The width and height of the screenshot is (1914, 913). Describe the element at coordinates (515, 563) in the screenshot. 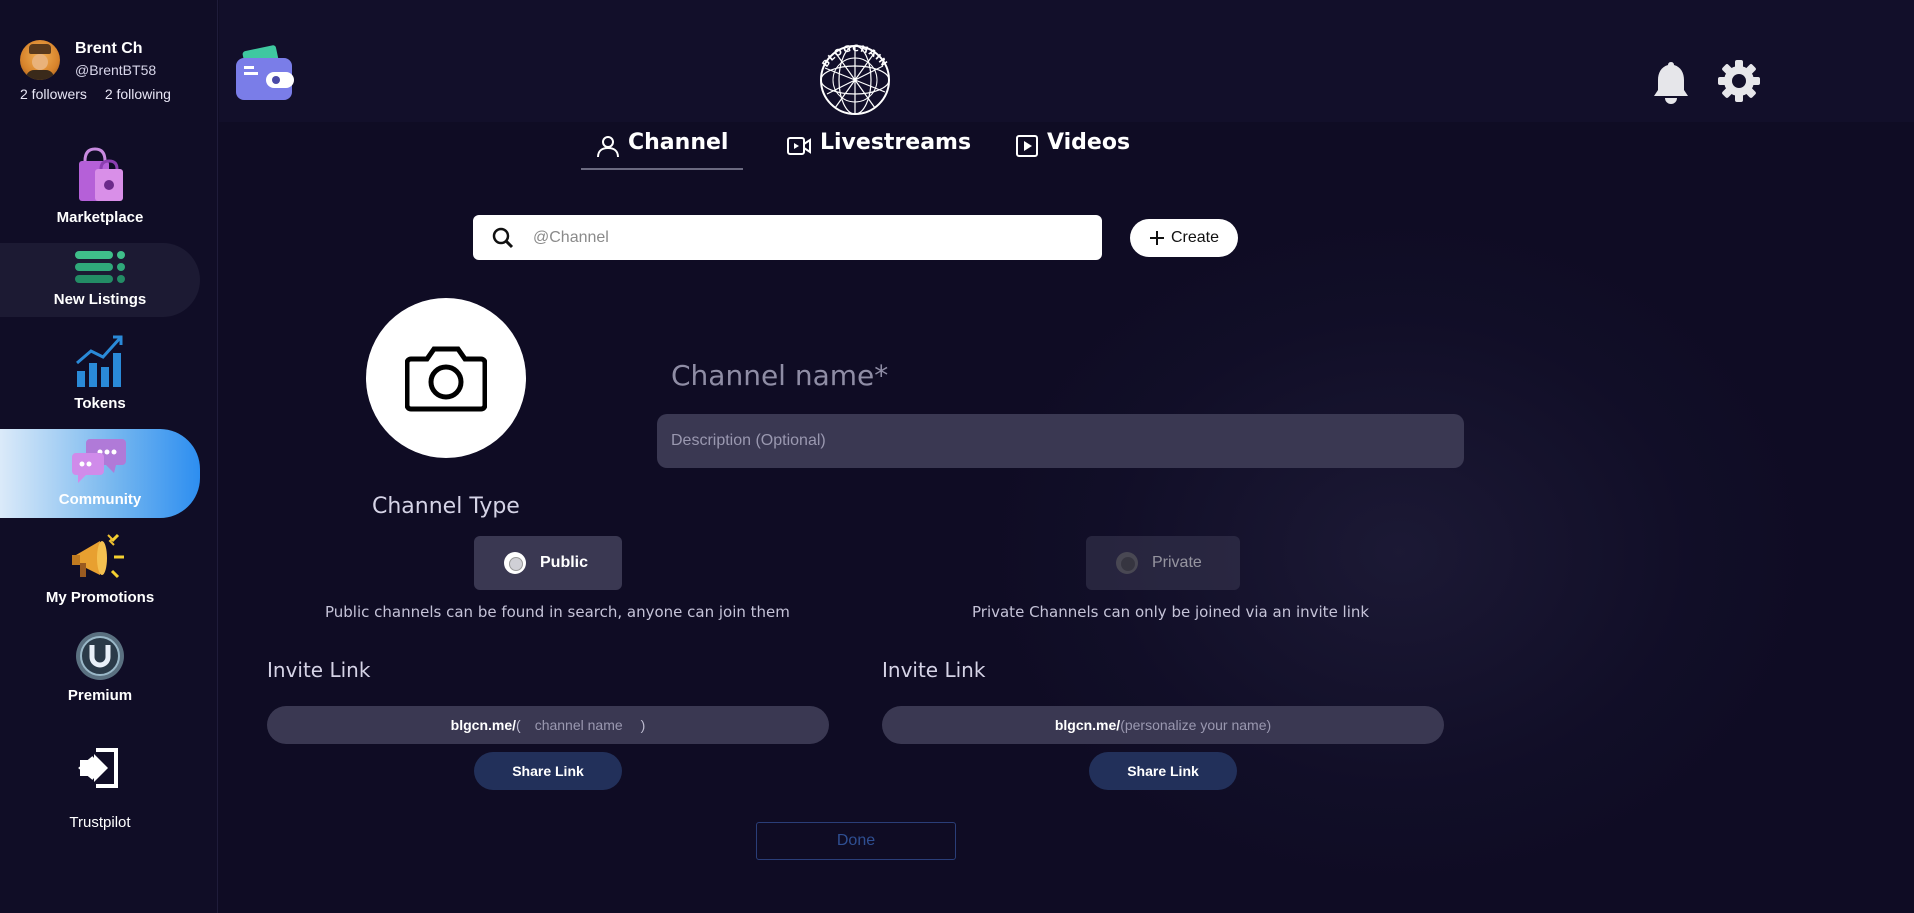

I see `public-radio` at that location.